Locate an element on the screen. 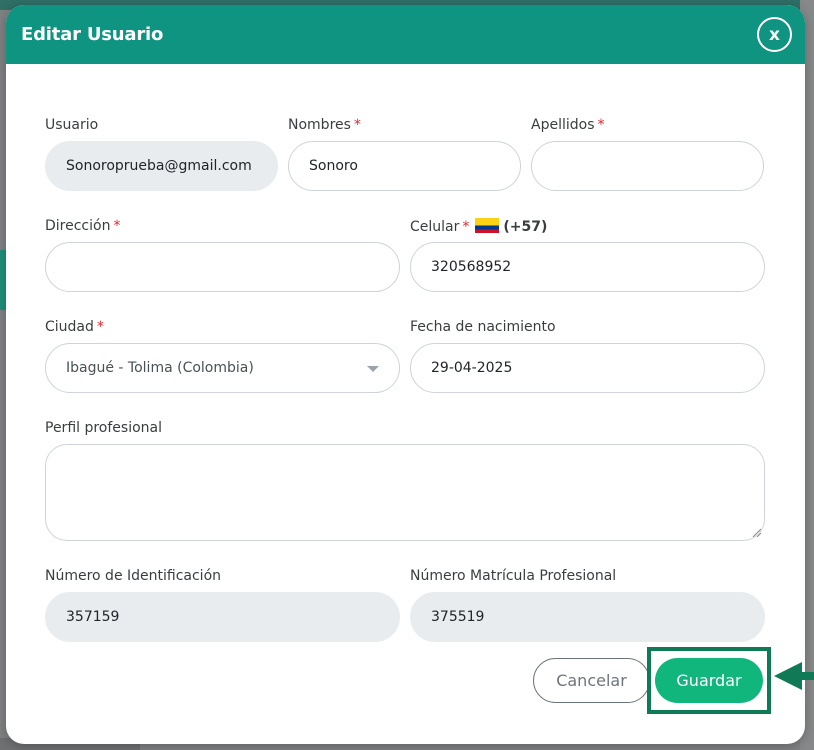 This screenshot has height=750, width=814. close-button: x is located at coordinates (774, 34).